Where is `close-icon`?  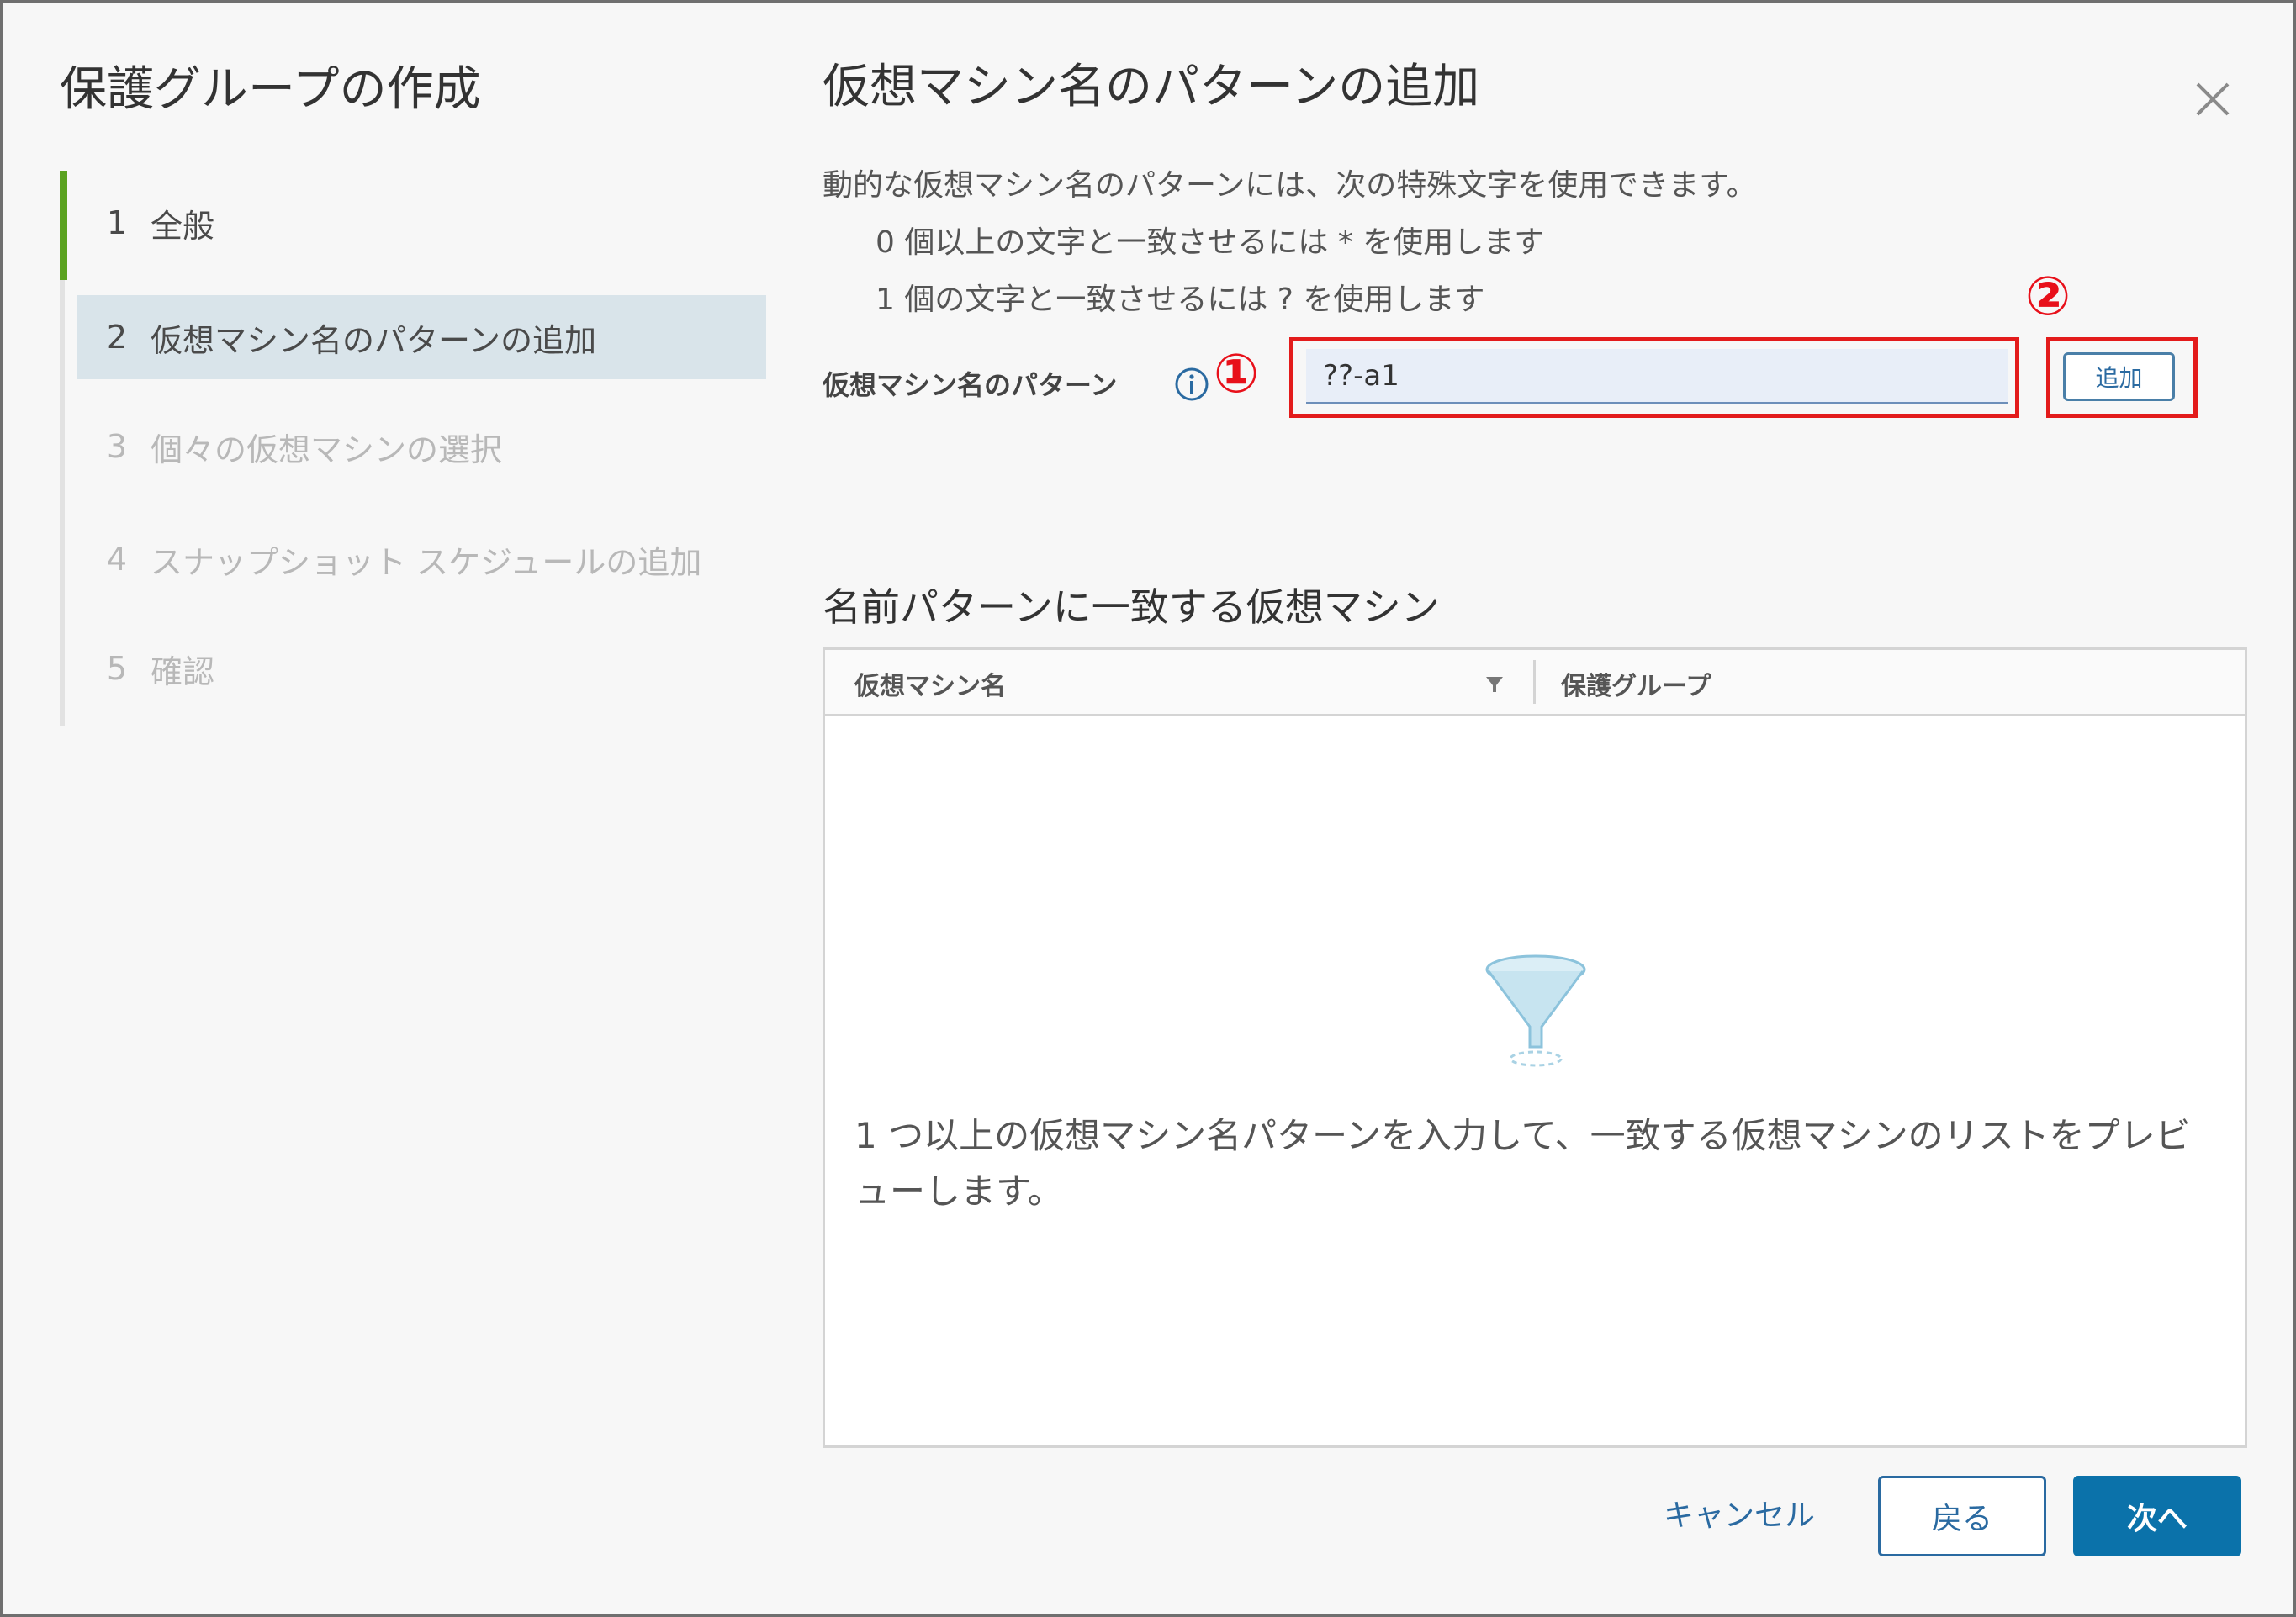 close-icon is located at coordinates (2213, 99).